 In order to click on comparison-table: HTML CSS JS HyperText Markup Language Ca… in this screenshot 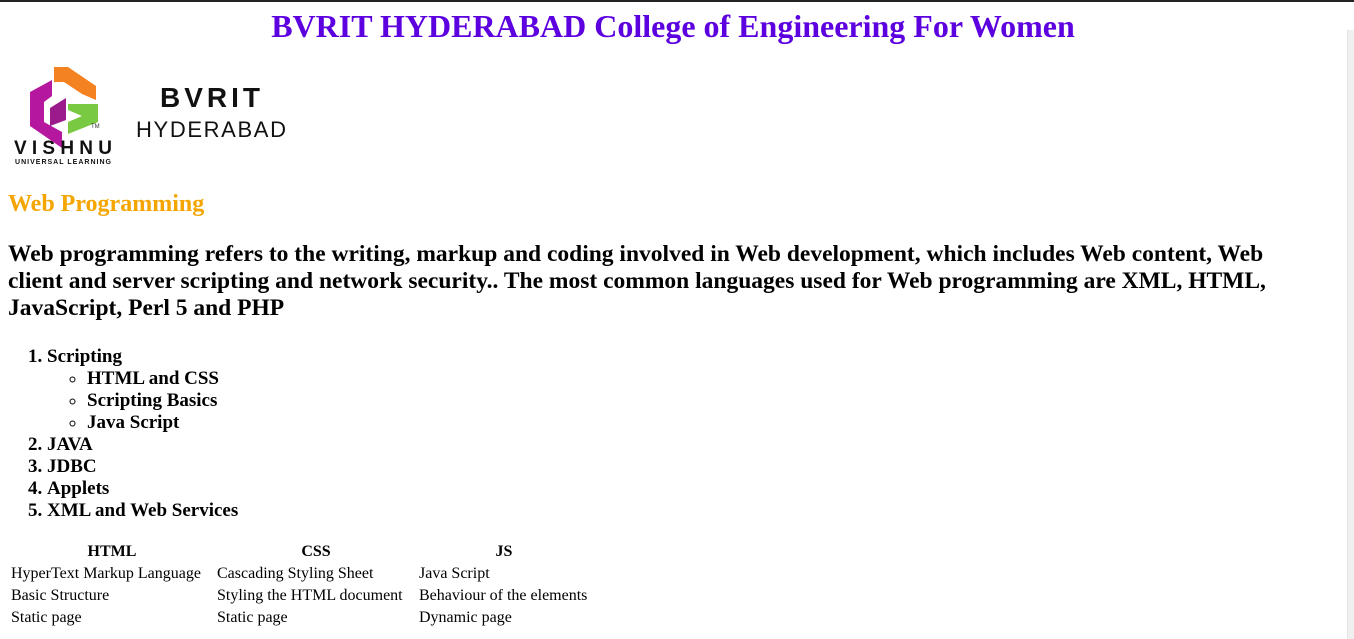, I will do `click(300, 585)`.